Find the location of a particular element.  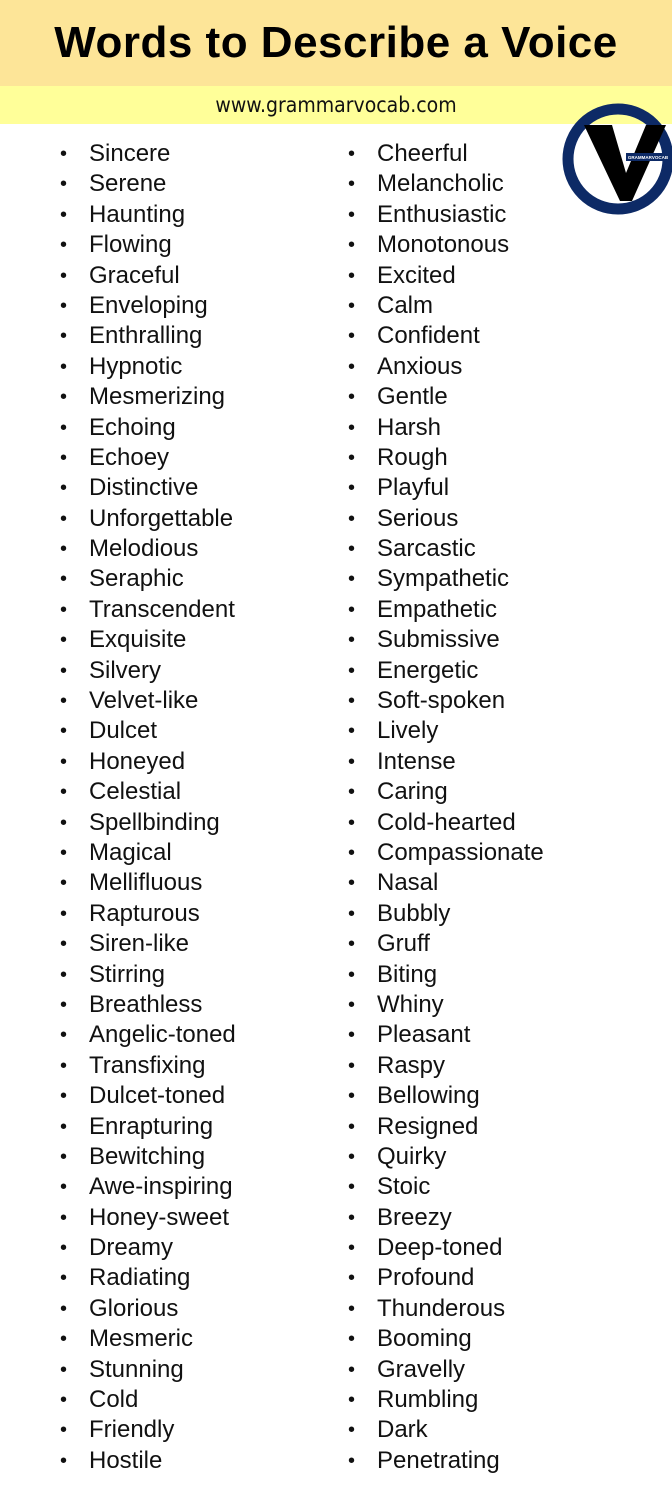

word: Honeyed is located at coordinates (137, 761).